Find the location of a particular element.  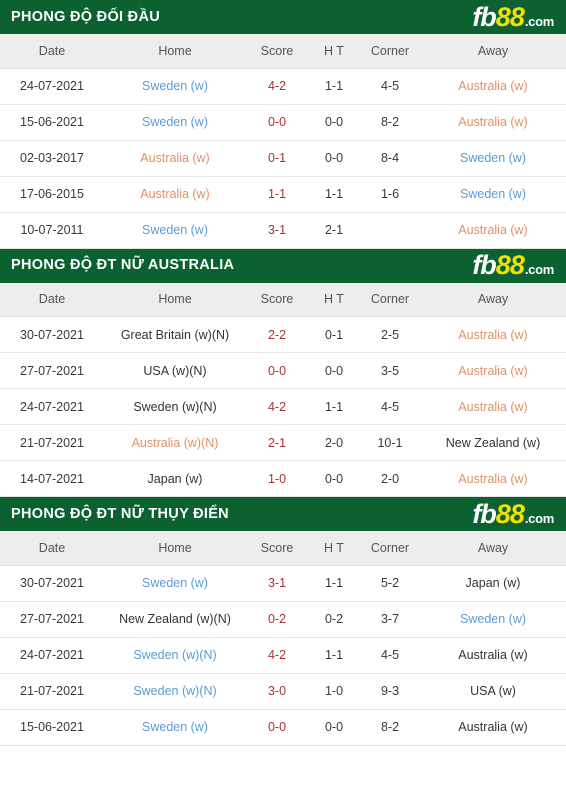

cell-home: Australia (w)(N) is located at coordinates (175, 442).